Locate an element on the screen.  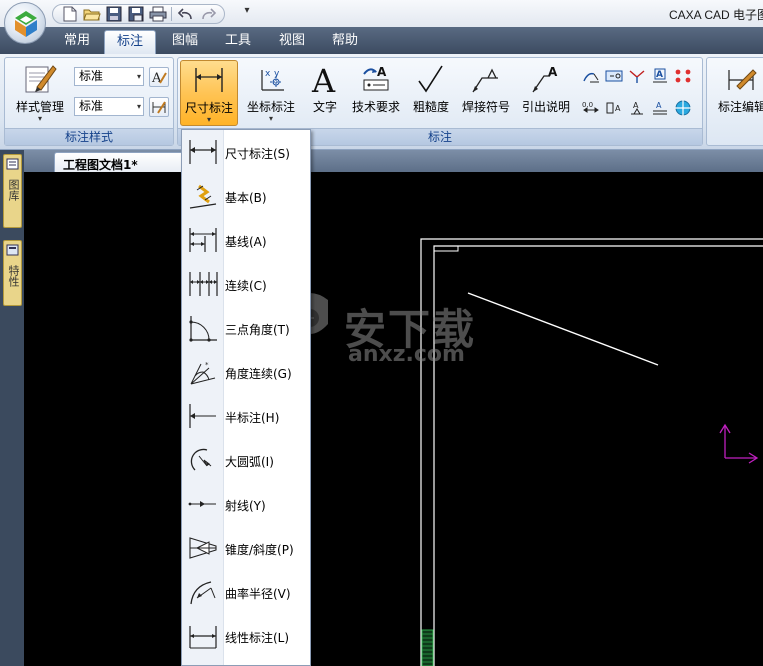
save-icon is located at coordinates (113, 14).